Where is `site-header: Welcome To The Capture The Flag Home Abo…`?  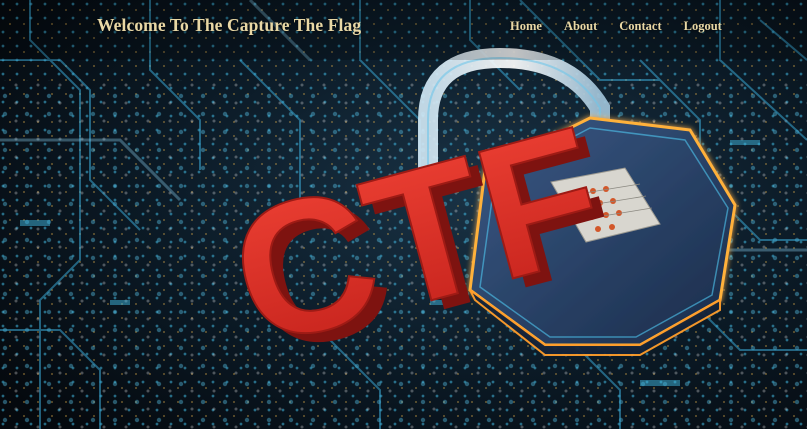 site-header: Welcome To The Capture The Flag Home Abo… is located at coordinates (403, 28).